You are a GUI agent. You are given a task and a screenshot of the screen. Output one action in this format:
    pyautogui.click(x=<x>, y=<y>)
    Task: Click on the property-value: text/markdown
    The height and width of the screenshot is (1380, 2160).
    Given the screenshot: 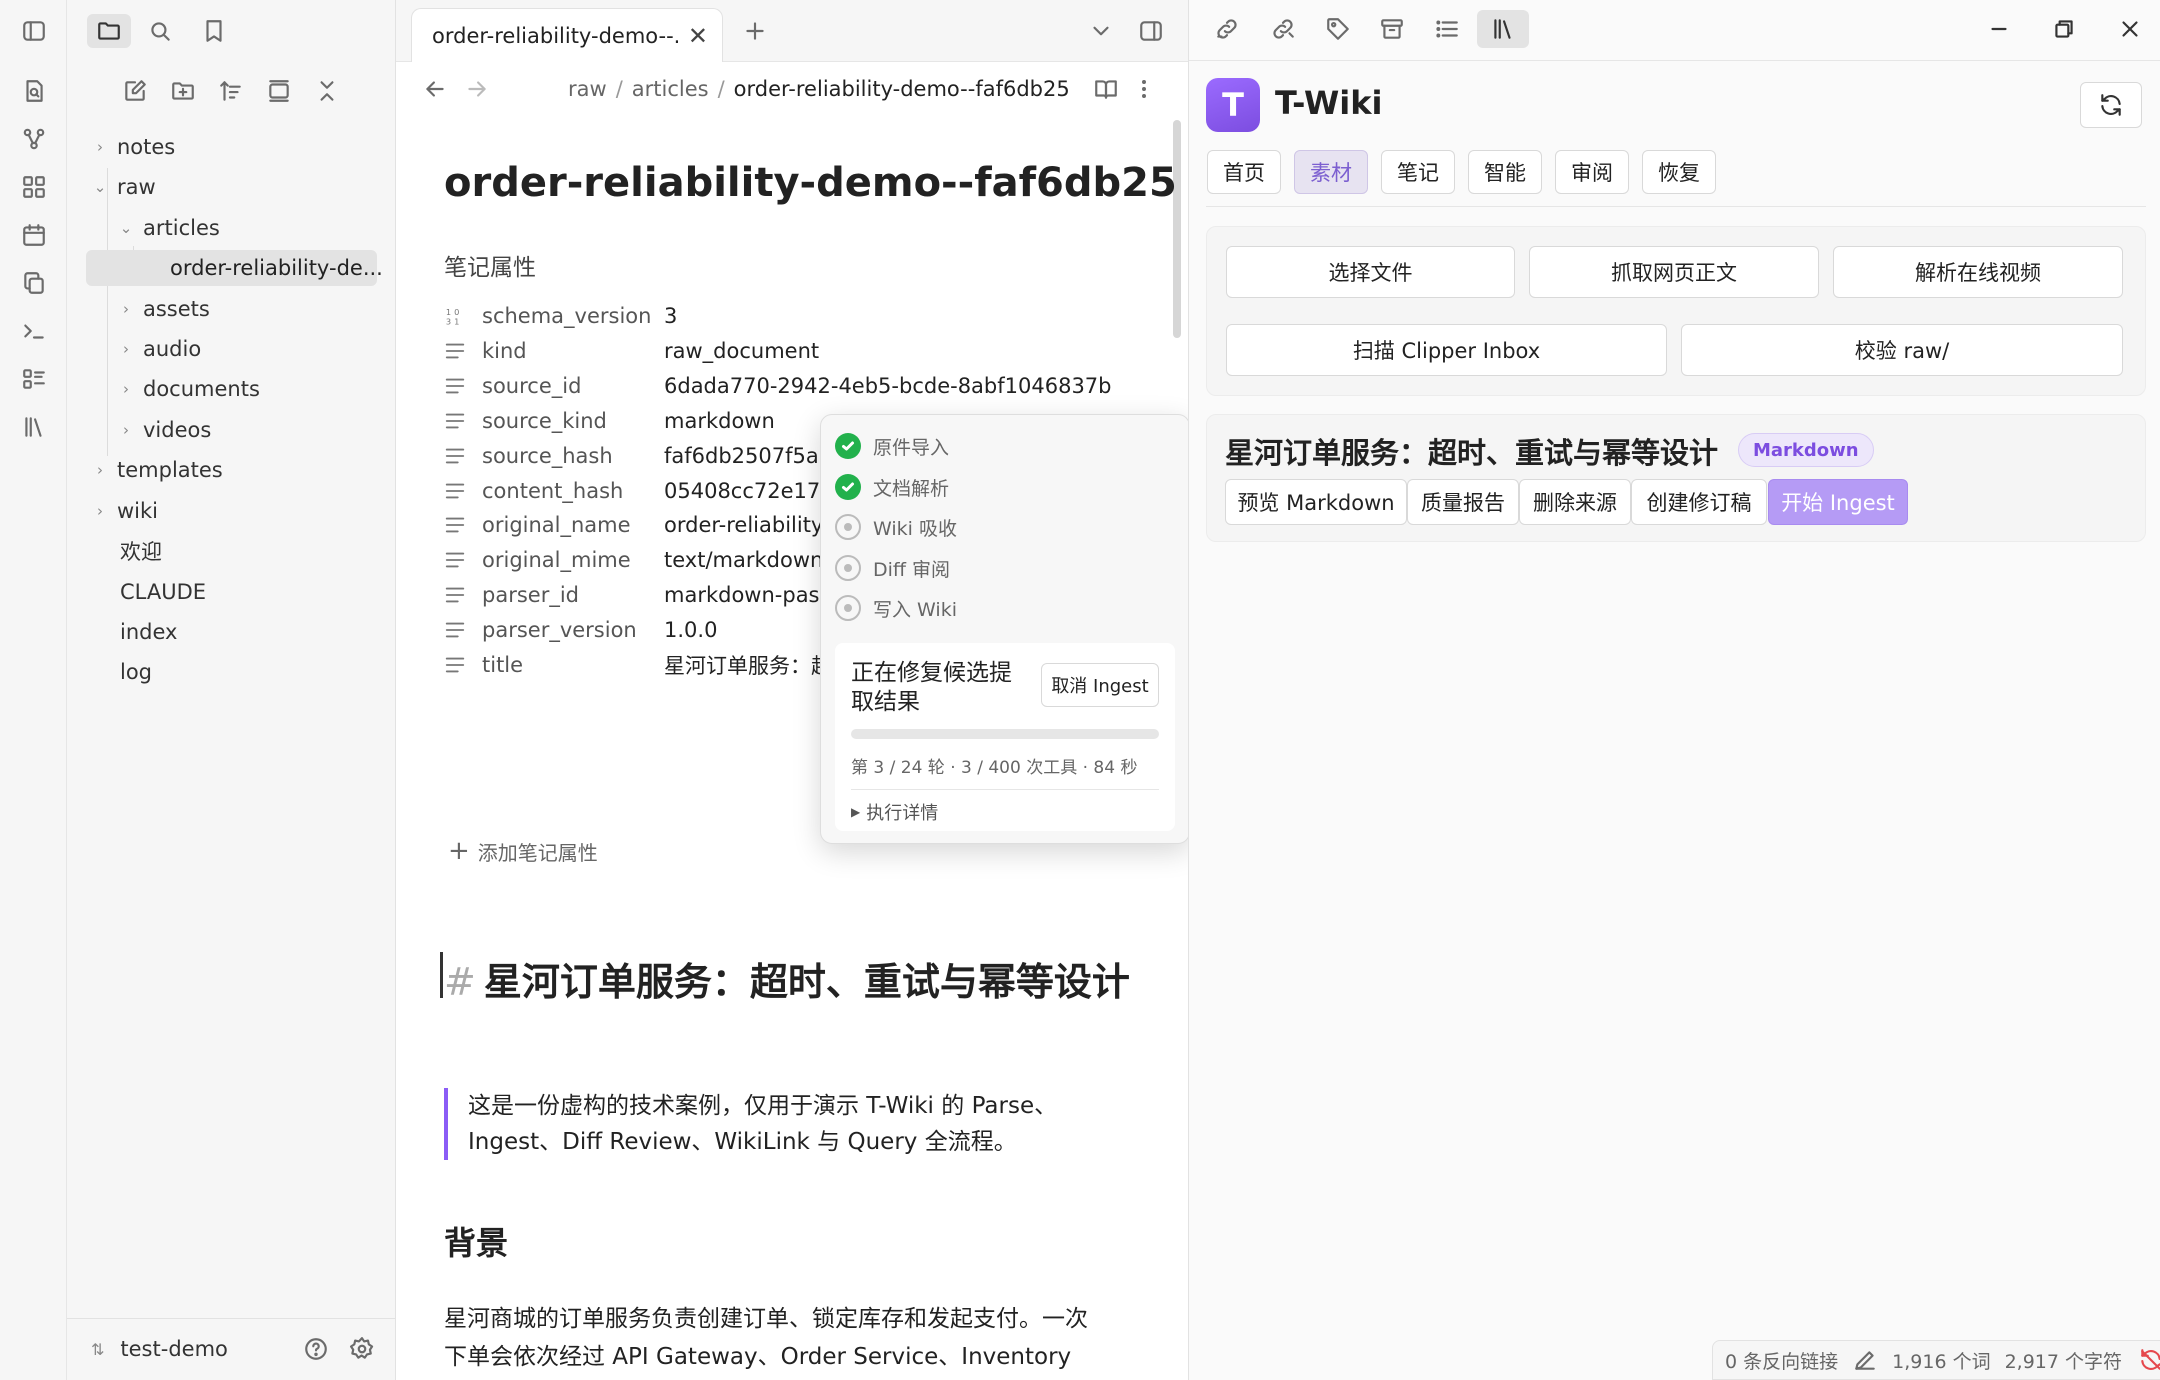 What is the action you would take?
    pyautogui.click(x=743, y=560)
    